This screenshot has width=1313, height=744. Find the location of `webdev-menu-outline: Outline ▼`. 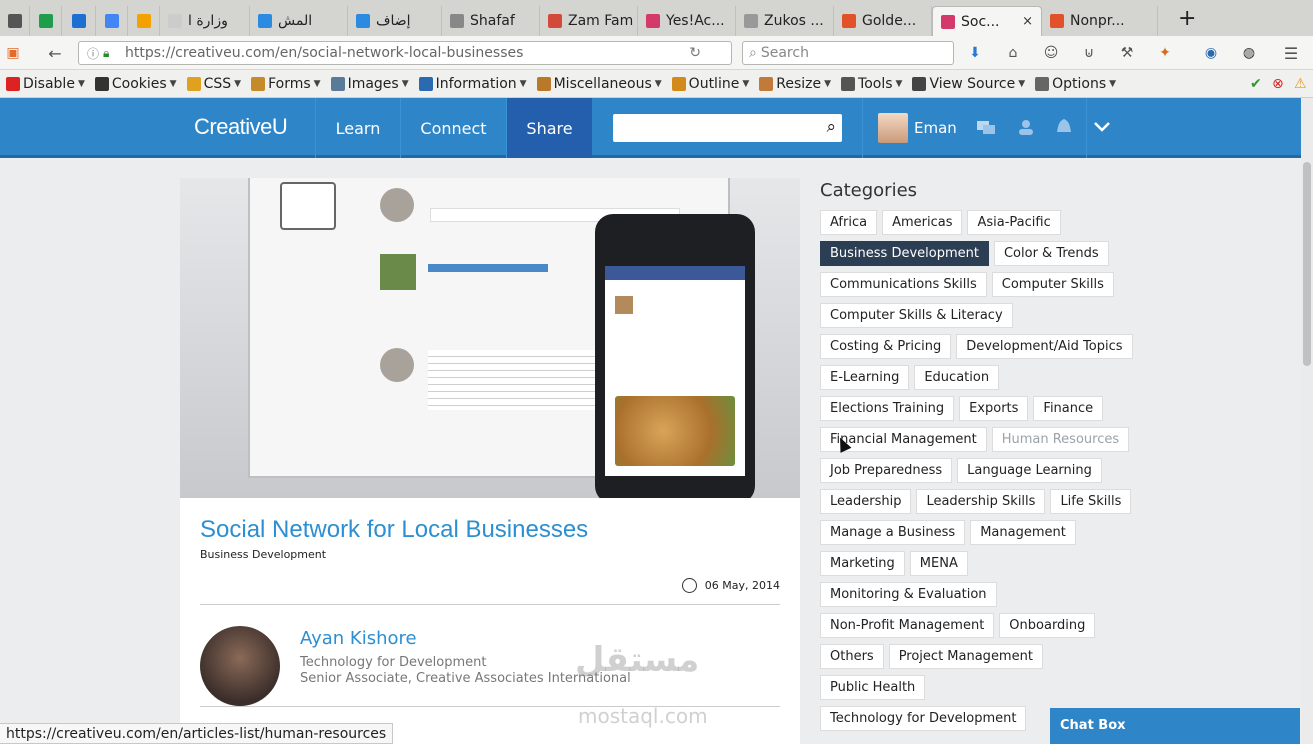

webdev-menu-outline: Outline ▼ is located at coordinates (710, 83).